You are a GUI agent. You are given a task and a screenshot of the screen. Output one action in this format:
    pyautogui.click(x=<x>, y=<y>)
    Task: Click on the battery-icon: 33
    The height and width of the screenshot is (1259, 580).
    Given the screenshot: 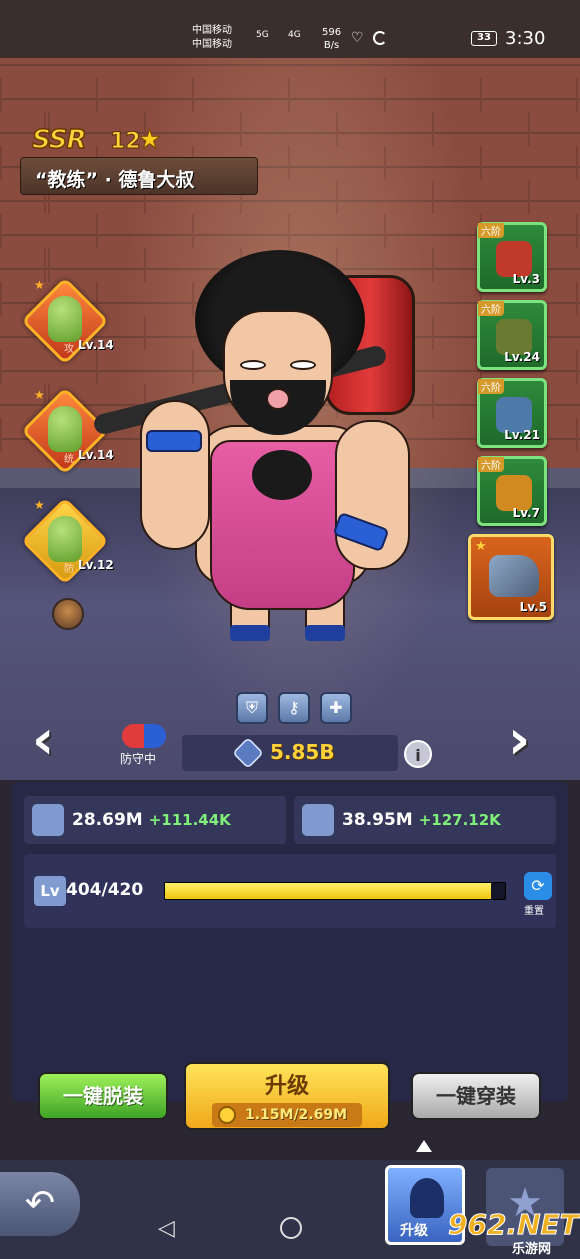 What is the action you would take?
    pyautogui.click(x=484, y=38)
    